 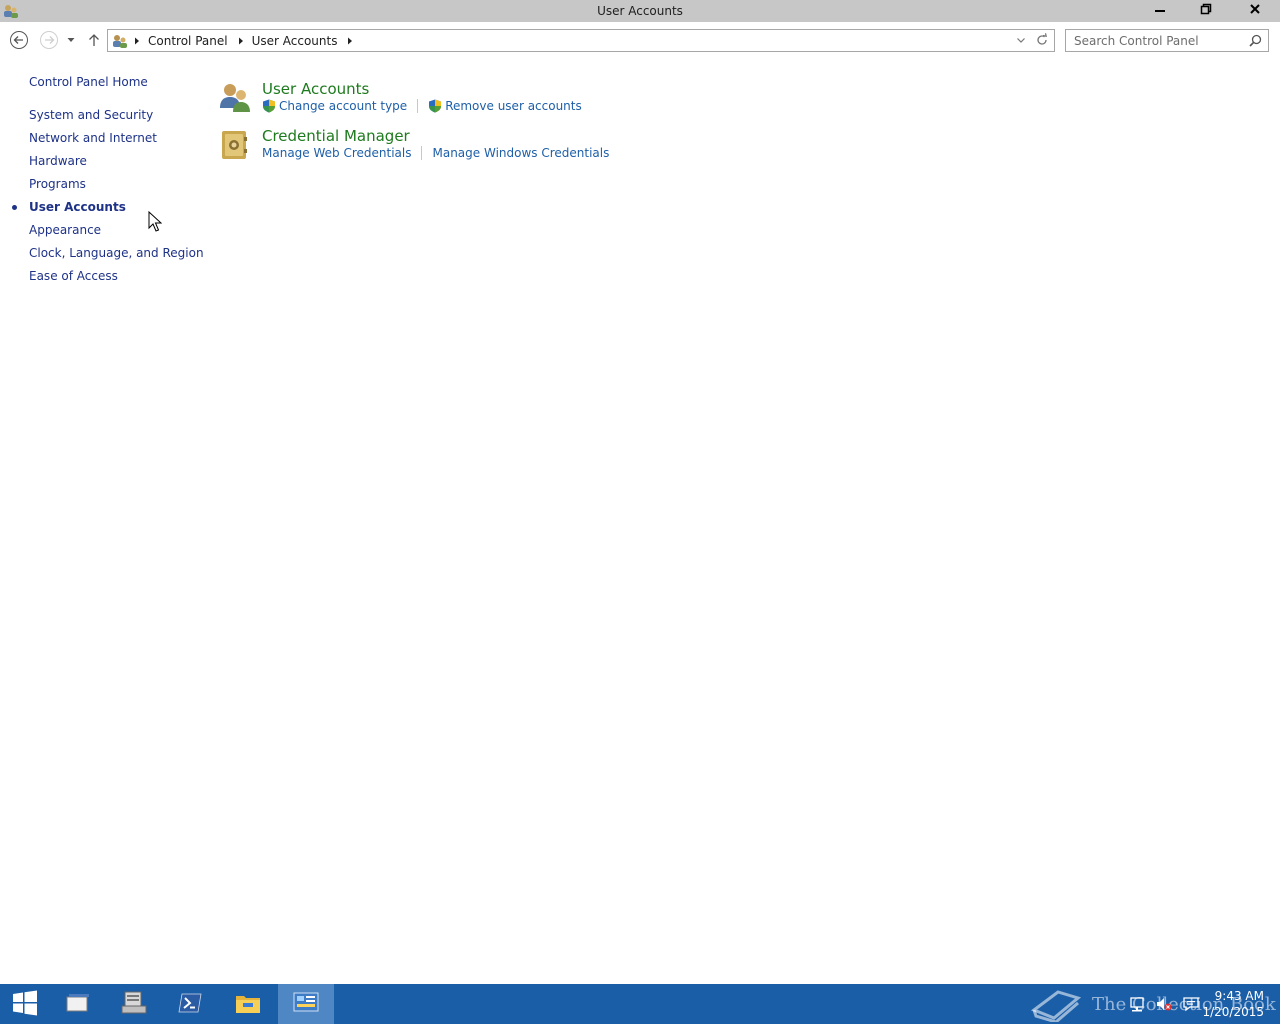 What do you see at coordinates (1191, 1004) in the screenshot?
I see `action-center-icon` at bounding box center [1191, 1004].